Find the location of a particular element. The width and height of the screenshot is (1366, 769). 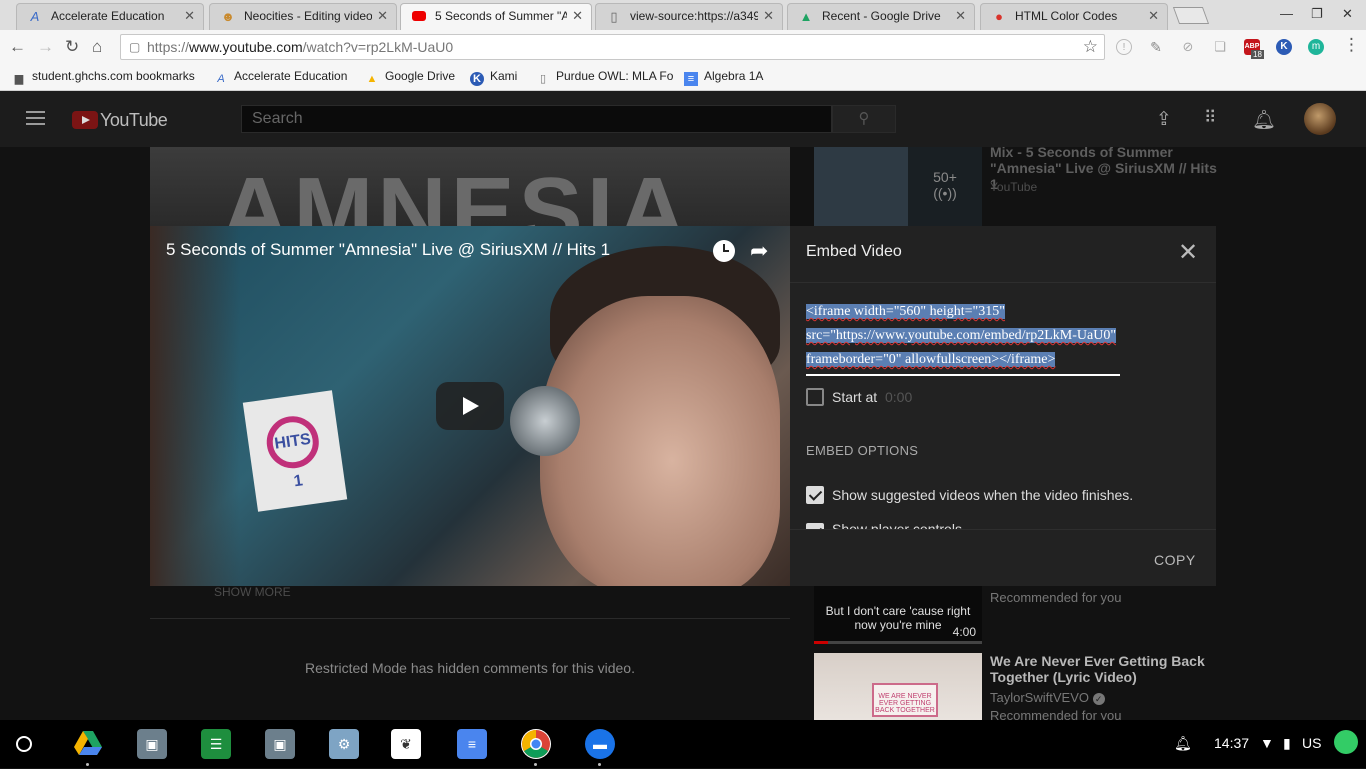

clock-time: 14:37 is located at coordinates (1231, 743).